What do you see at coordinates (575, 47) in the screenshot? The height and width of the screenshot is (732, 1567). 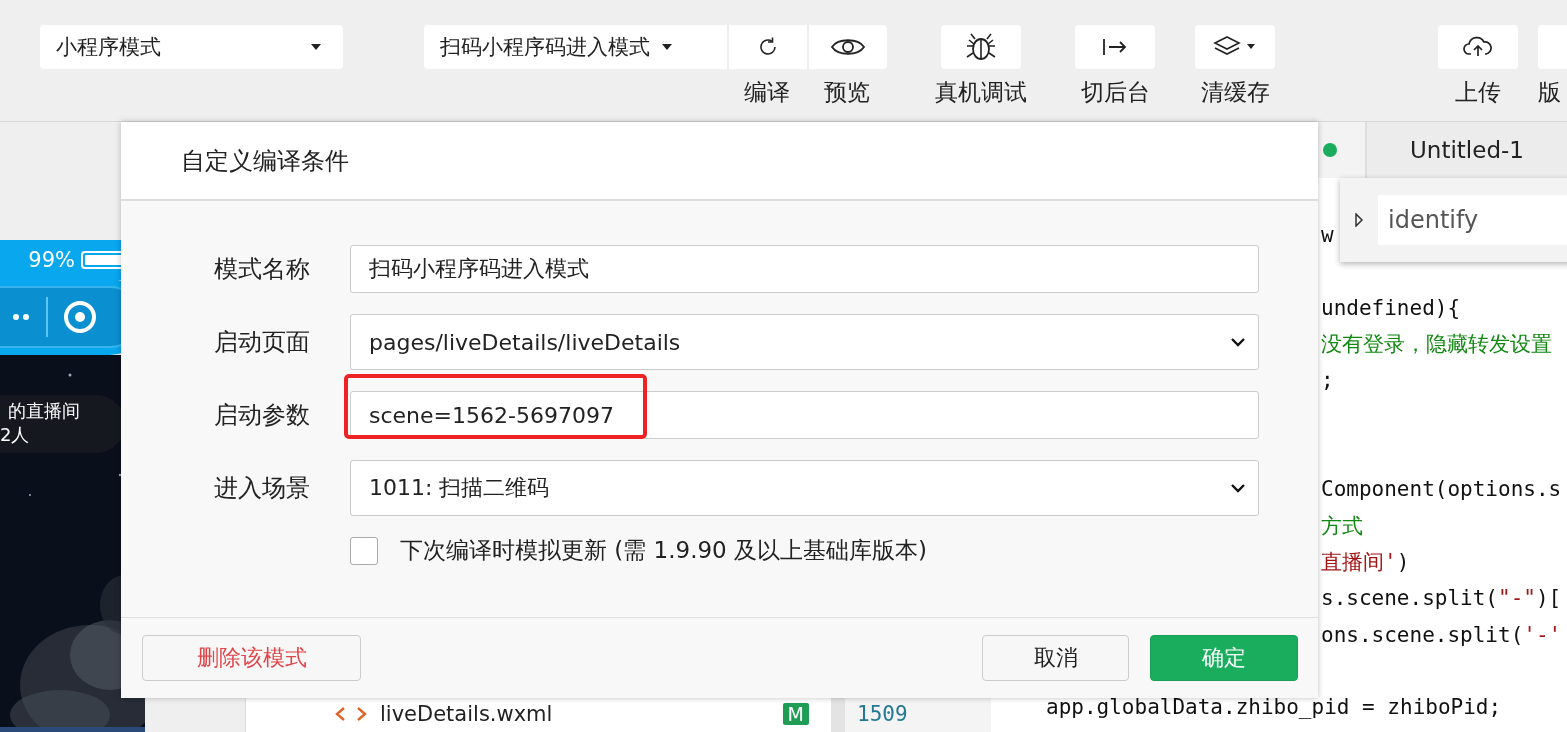 I see `compile-select: 扫码小程序码进入模式` at bounding box center [575, 47].